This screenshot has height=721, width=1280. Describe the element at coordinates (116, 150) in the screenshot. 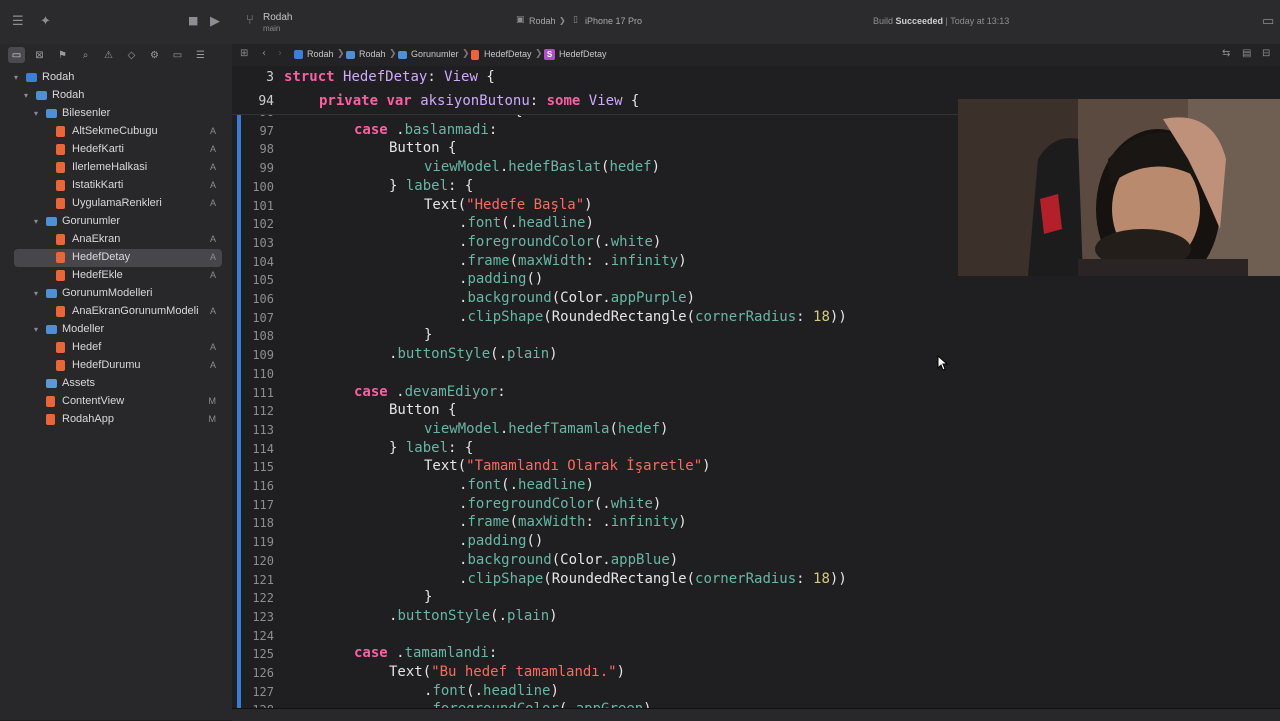

I see `navigator-item: HedefKarti A` at that location.